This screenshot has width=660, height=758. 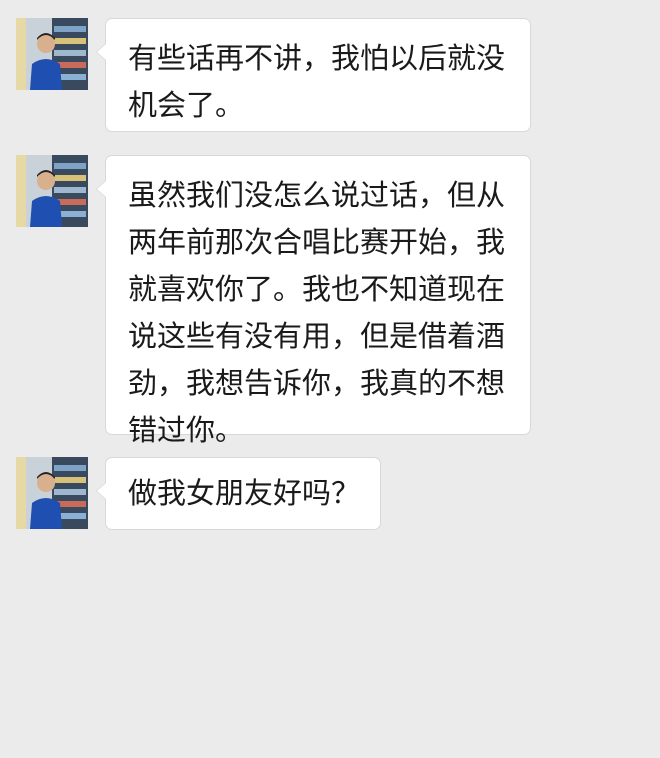 I want to click on message-bubble: 有些话再不讲，我怕以后就没 机会了。, so click(x=313, y=75).